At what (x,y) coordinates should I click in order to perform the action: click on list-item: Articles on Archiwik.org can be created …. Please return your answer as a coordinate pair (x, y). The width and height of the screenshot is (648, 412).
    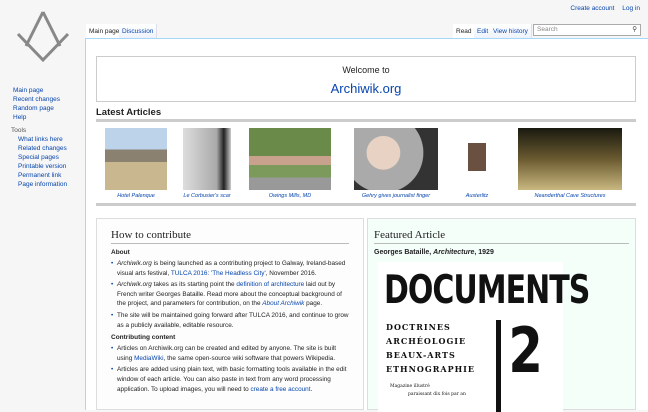
    Looking at the image, I should click on (230, 353).